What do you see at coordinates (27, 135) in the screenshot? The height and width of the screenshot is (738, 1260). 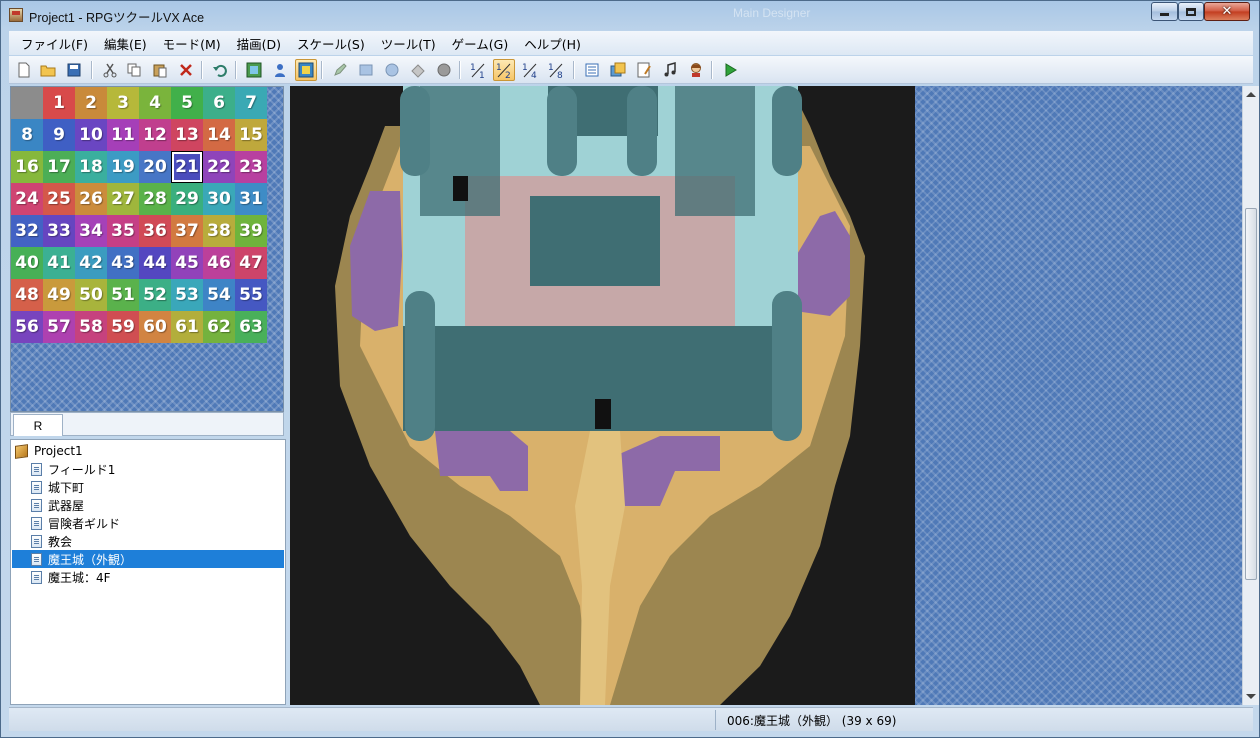 I see `region-tile: 8` at bounding box center [27, 135].